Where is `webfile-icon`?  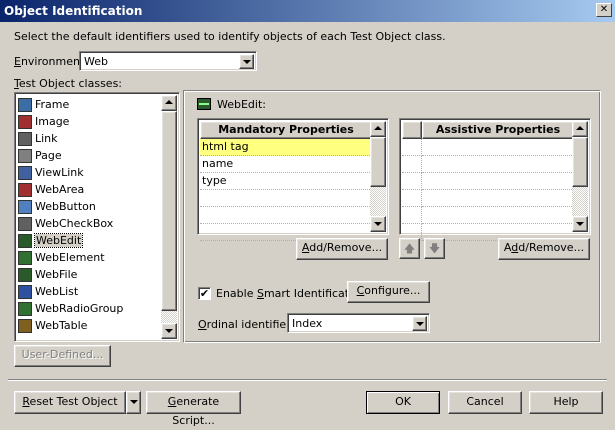
webfile-icon is located at coordinates (25, 274).